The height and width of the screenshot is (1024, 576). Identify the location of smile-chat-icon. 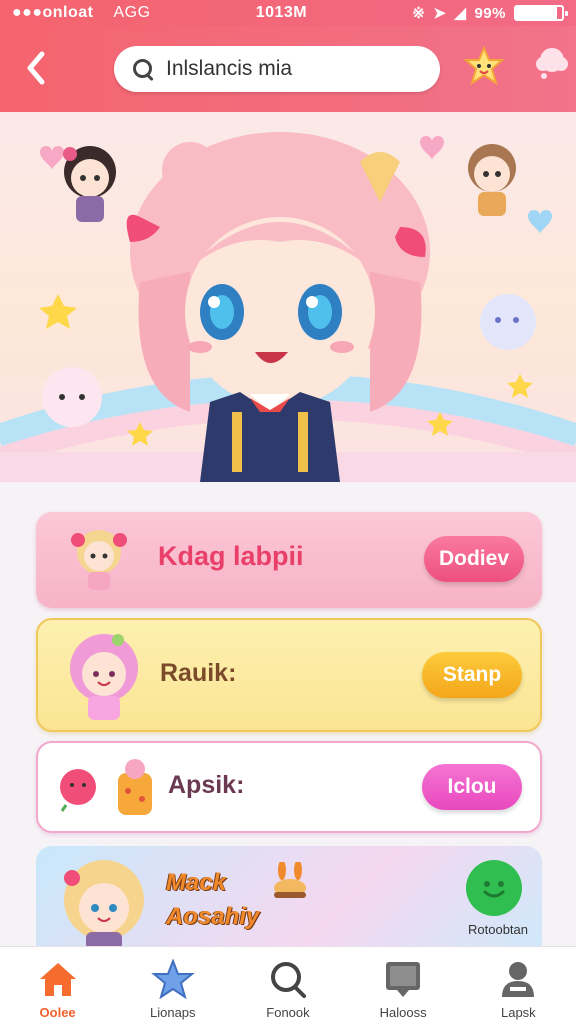
(494, 889).